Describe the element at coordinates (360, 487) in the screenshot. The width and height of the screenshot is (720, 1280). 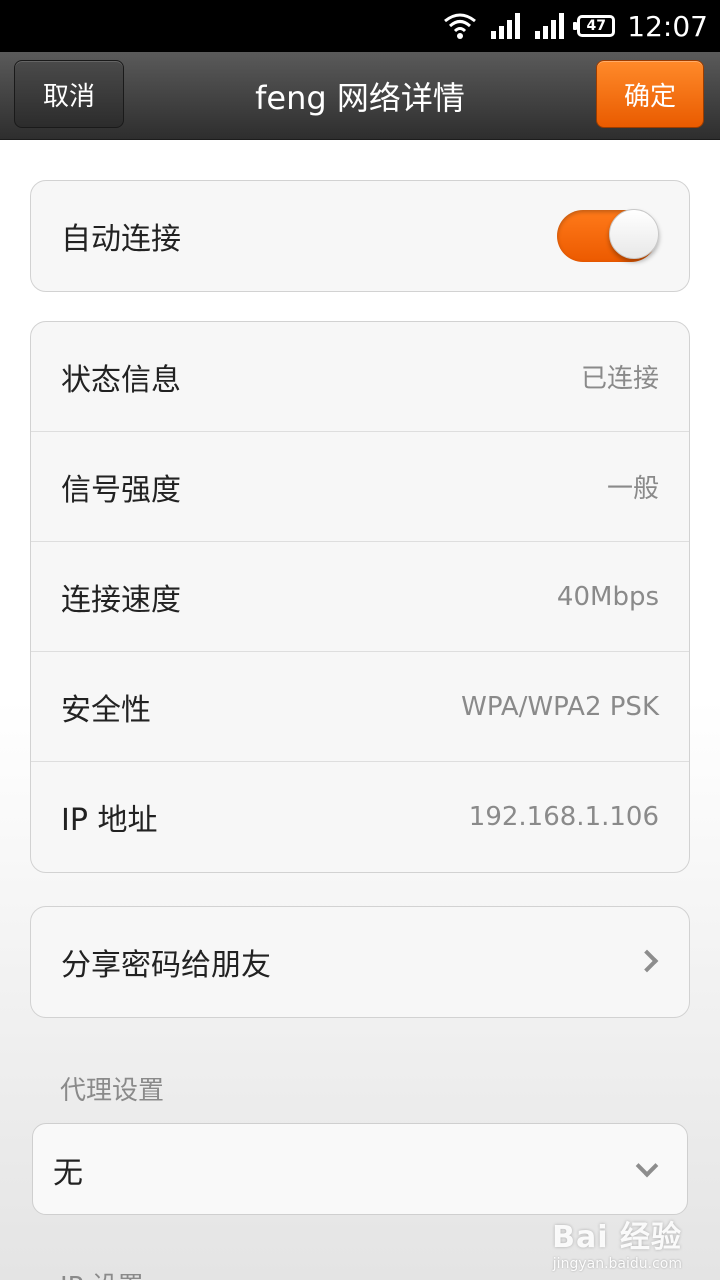
I see `detail-row-signal: 信号强度 一般` at that location.